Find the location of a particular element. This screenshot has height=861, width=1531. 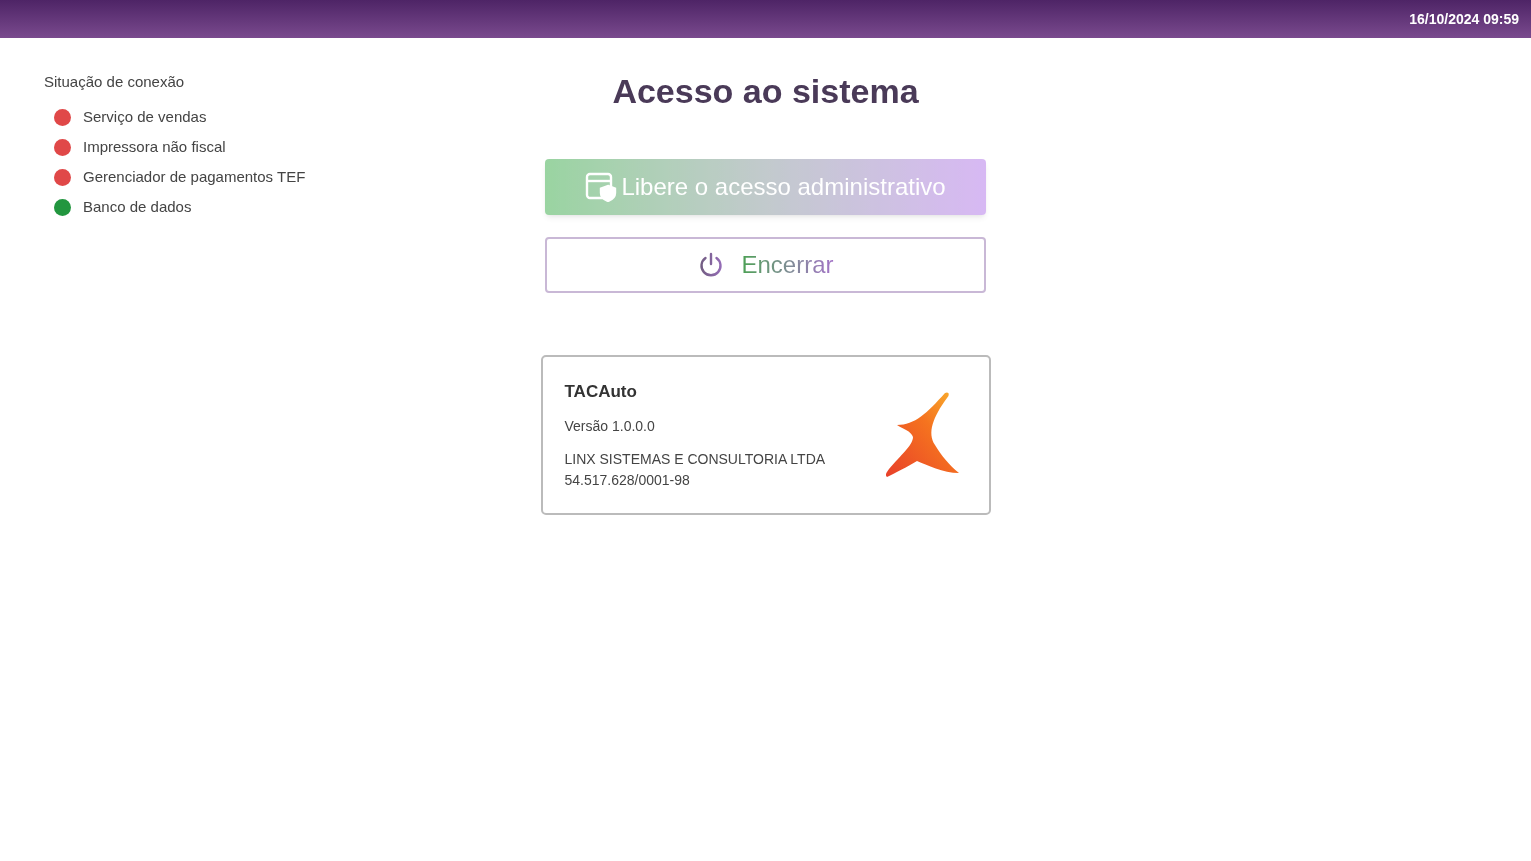

status-label: Serviço de vendas is located at coordinates (145, 117).